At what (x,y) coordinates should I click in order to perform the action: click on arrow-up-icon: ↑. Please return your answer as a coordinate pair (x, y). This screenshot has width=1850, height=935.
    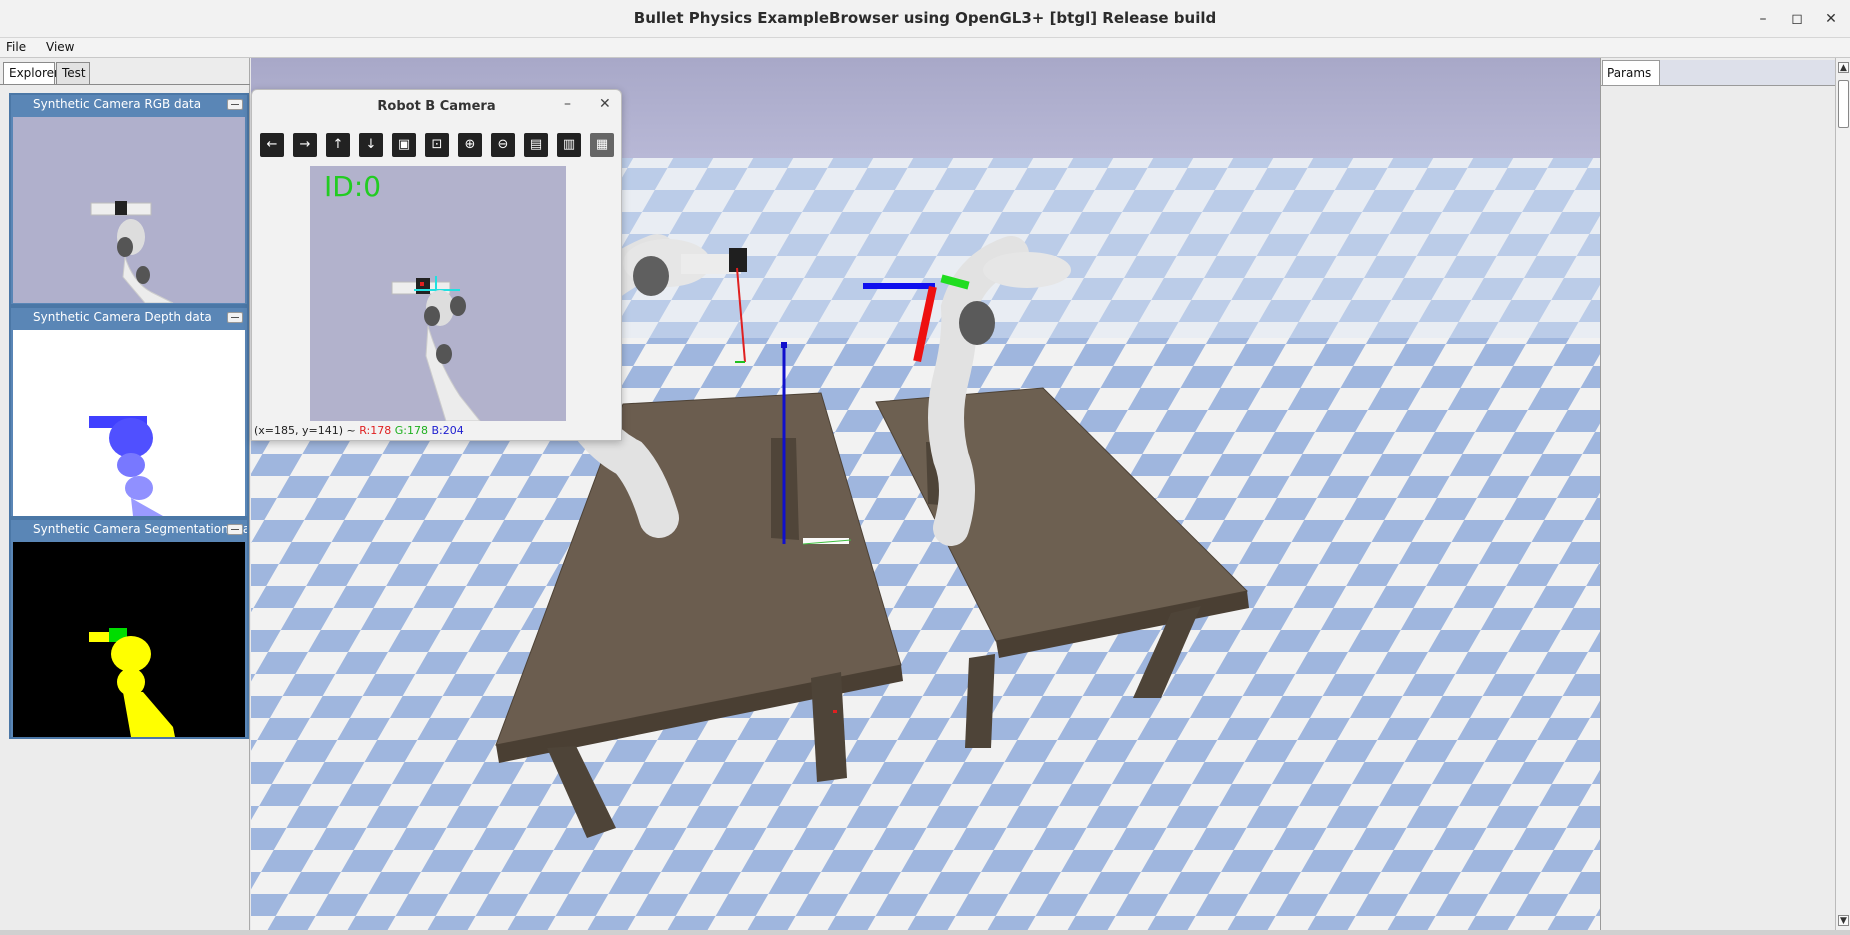
    Looking at the image, I should click on (338, 145).